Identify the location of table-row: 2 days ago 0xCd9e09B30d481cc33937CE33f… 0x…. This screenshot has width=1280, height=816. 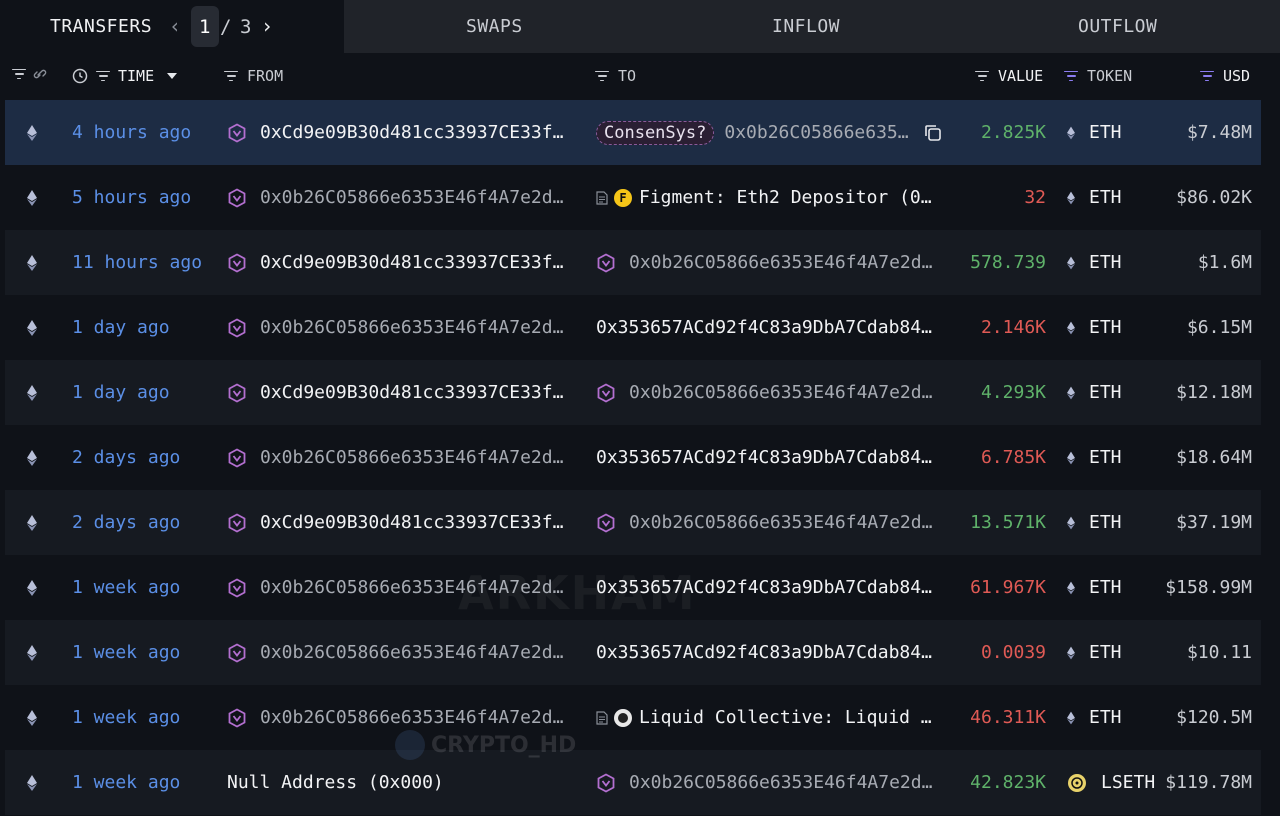
(633, 522).